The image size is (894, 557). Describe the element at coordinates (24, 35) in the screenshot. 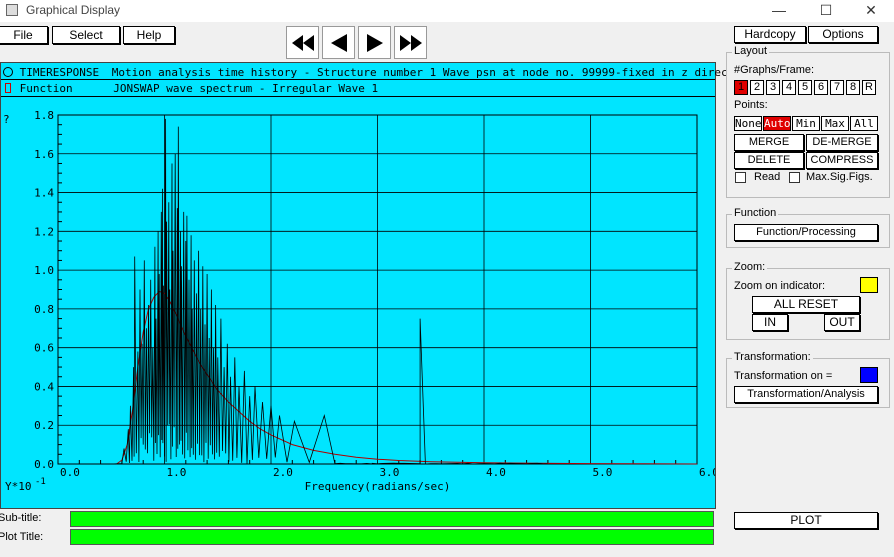

I see `file-menu: File` at that location.